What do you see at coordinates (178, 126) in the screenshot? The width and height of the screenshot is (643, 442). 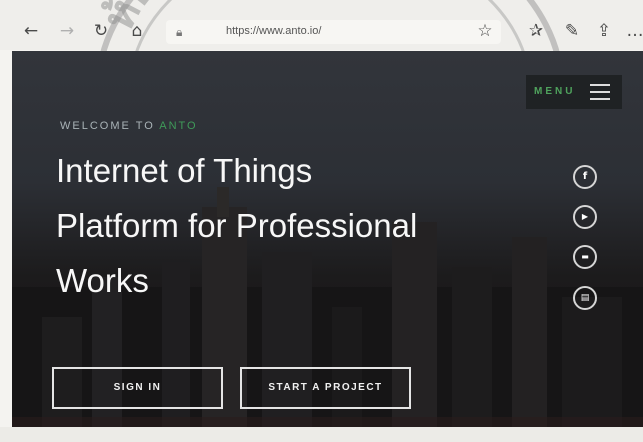 I see `welcome-brand: ANTO` at bounding box center [178, 126].